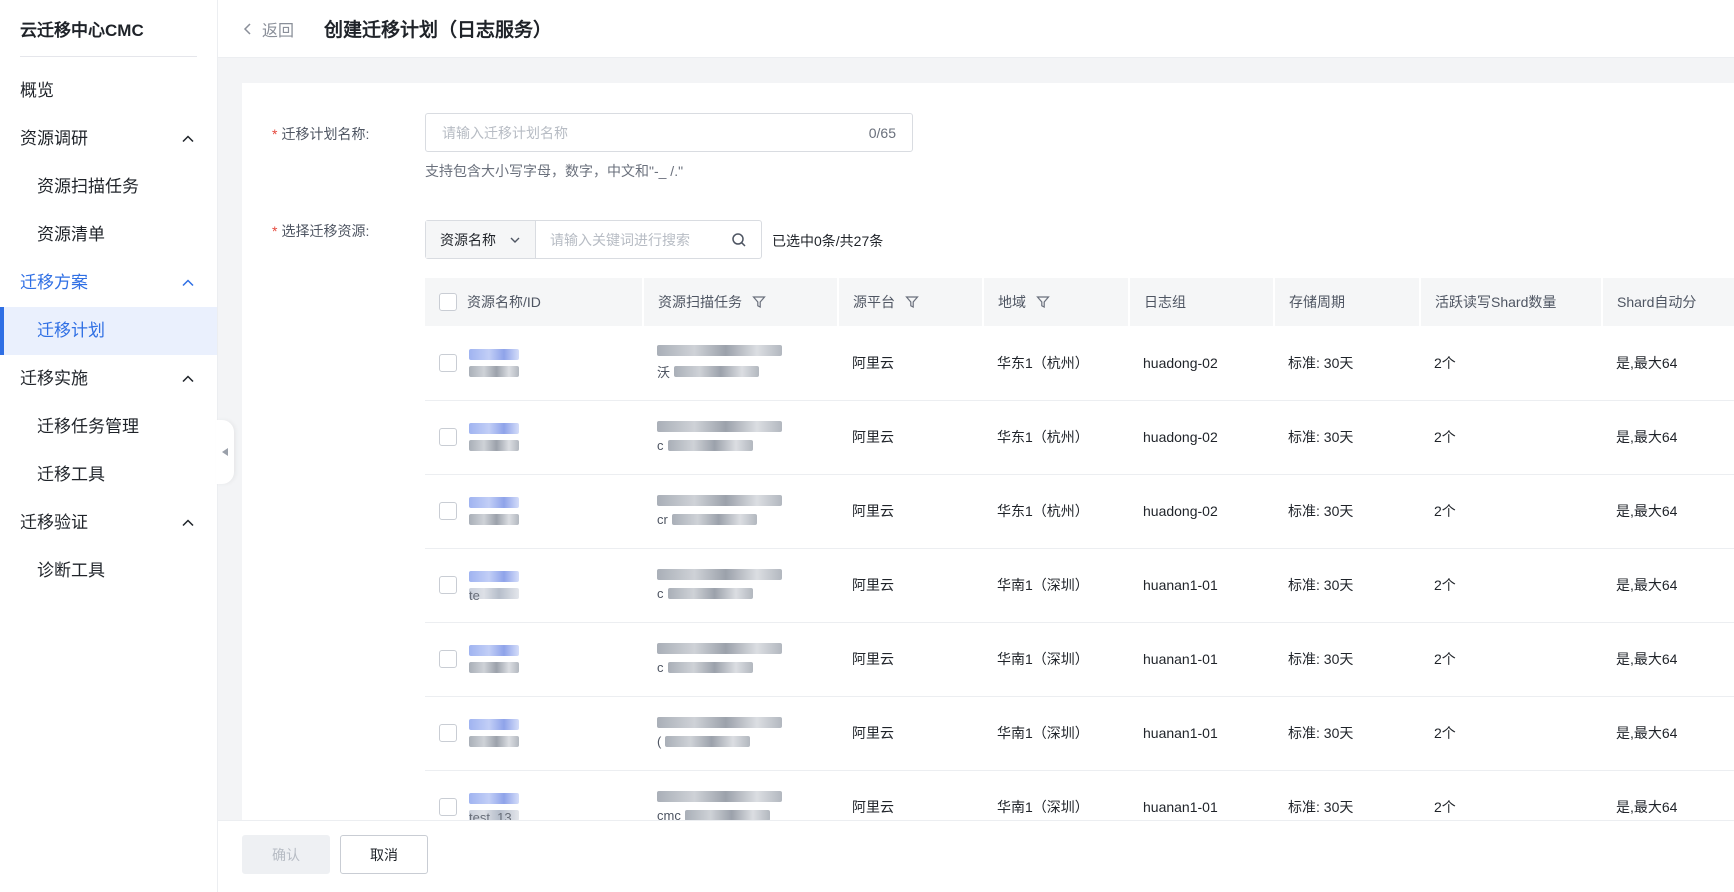 This screenshot has width=1734, height=892. Describe the element at coordinates (108, 187) in the screenshot. I see `sidebar-item-scan-tasks: 资源扫描任务` at that location.